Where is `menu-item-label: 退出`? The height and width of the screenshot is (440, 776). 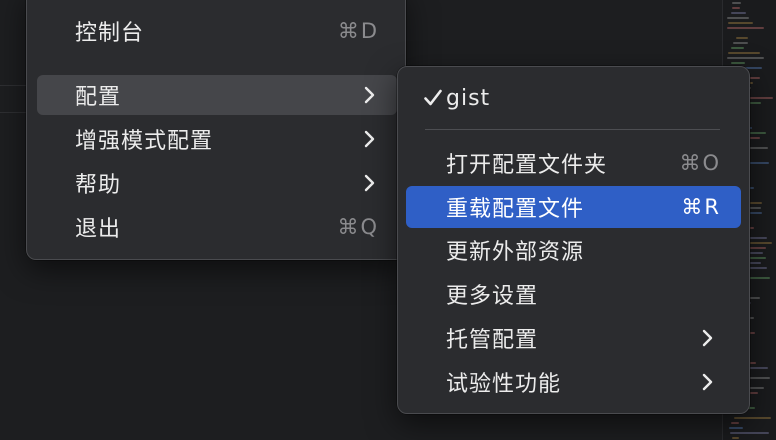 menu-item-label: 退出 is located at coordinates (98, 229).